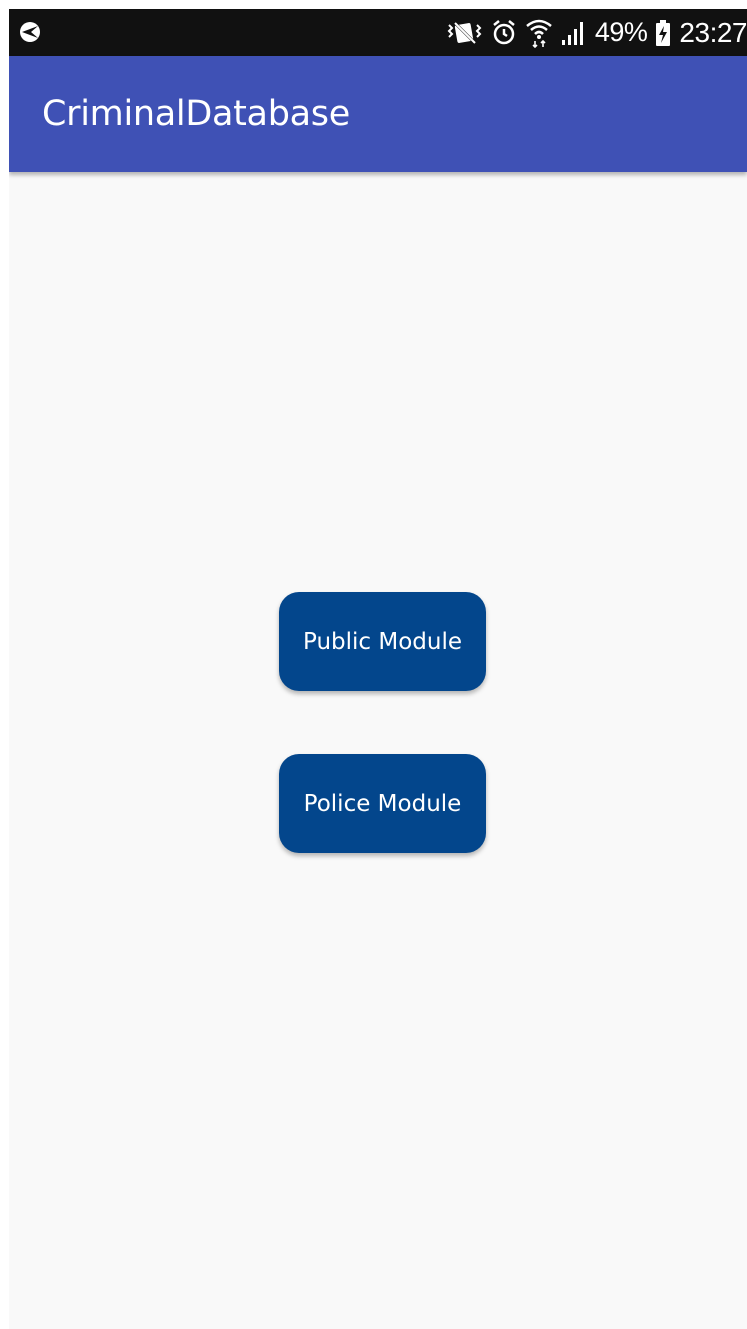  I want to click on app-bar: CriminalDatabase, so click(378, 114).